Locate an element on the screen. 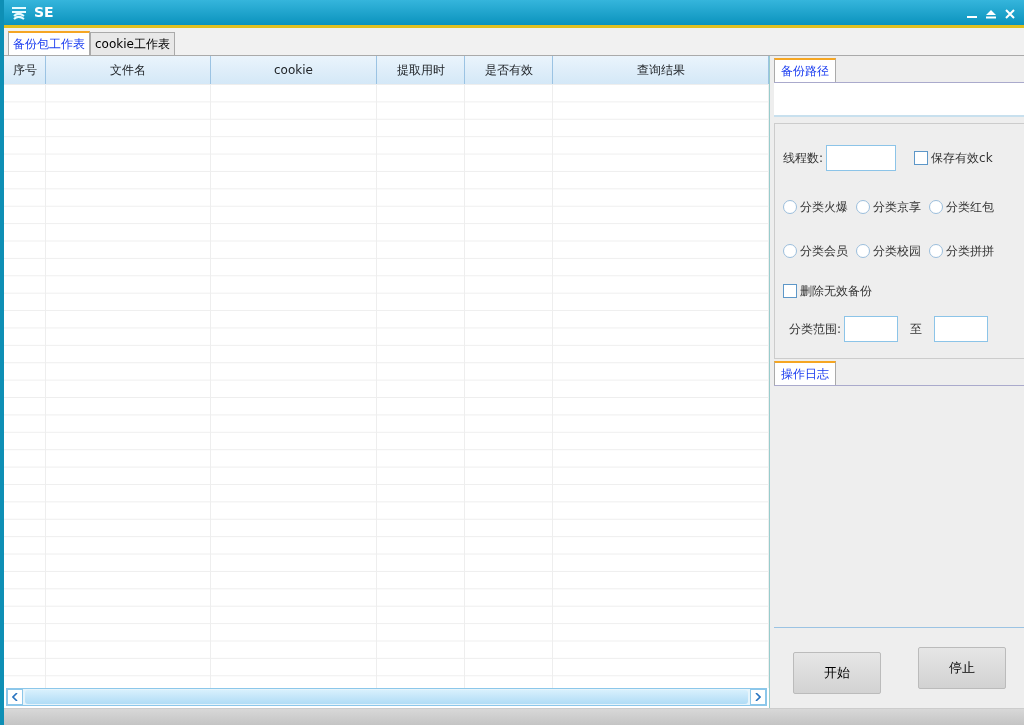  range-start-field is located at coordinates (871, 329).